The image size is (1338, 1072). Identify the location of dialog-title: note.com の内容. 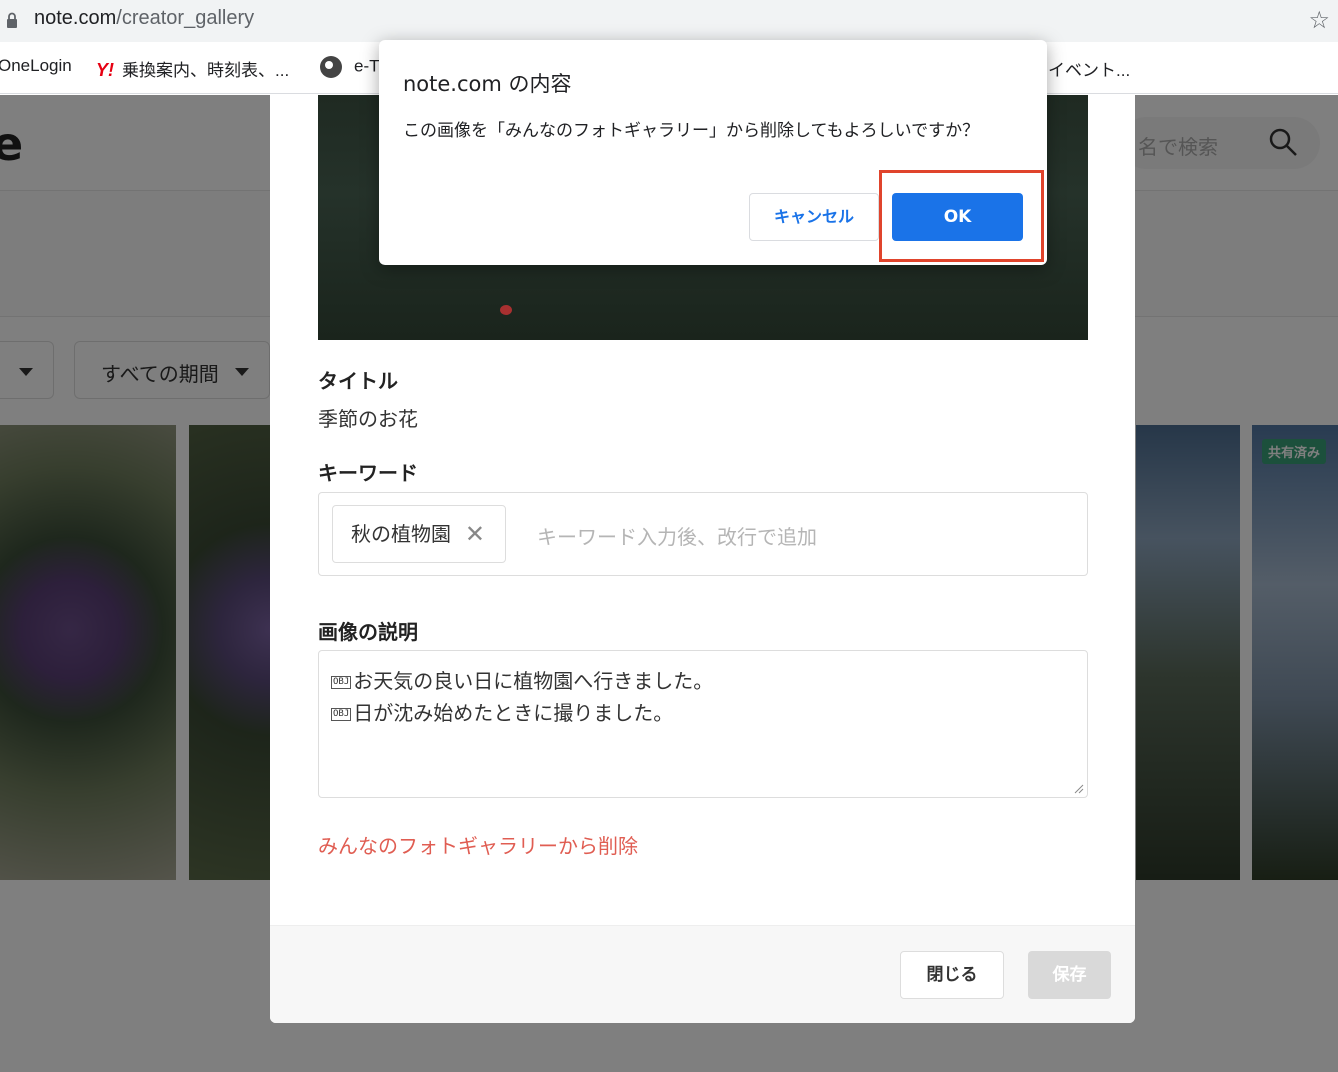
(487, 84).